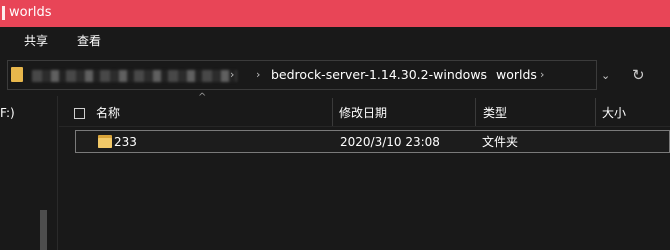 The image size is (670, 250). I want to click on window-icon, so click(3, 13).